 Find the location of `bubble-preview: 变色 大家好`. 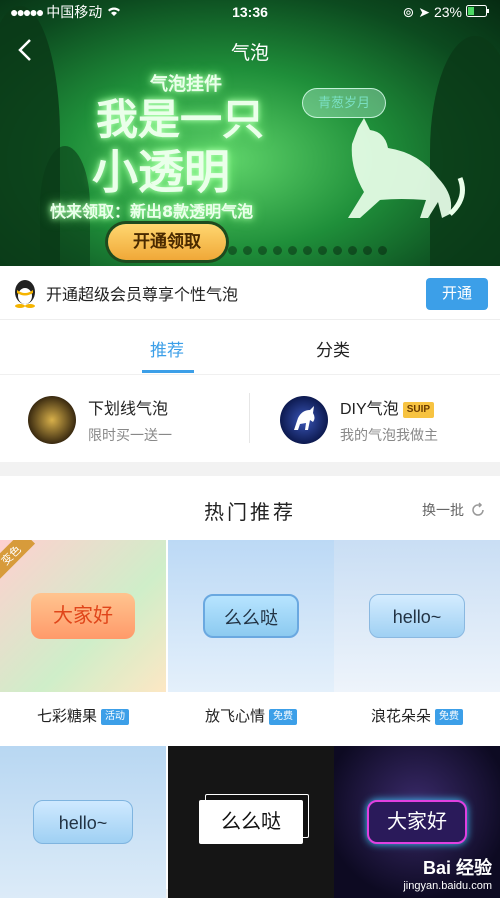

bubble-preview: 变色 大家好 is located at coordinates (83, 616).